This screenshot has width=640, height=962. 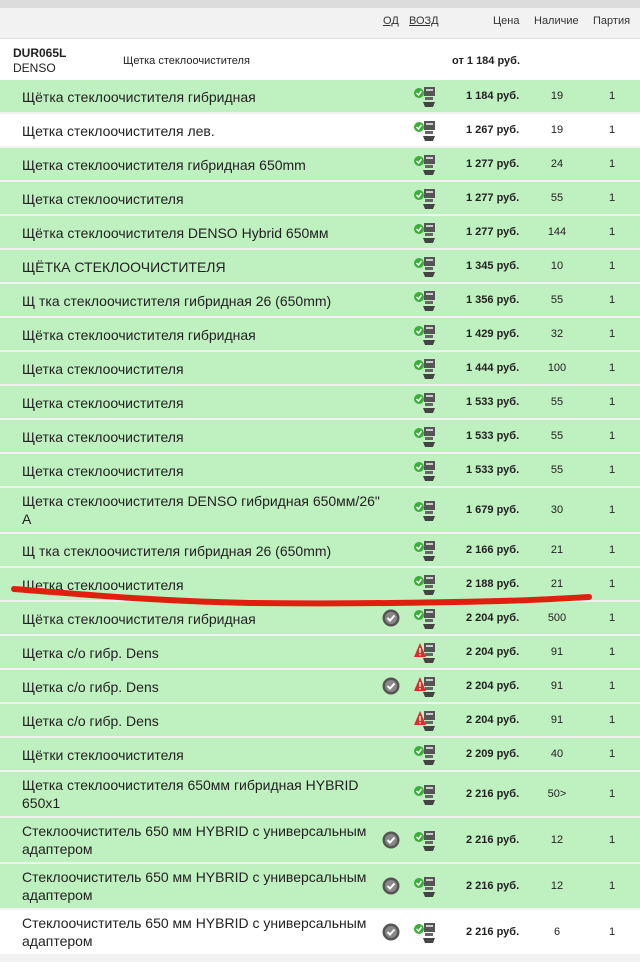 I want to click on product-code: DUR065L, so click(x=39, y=53).